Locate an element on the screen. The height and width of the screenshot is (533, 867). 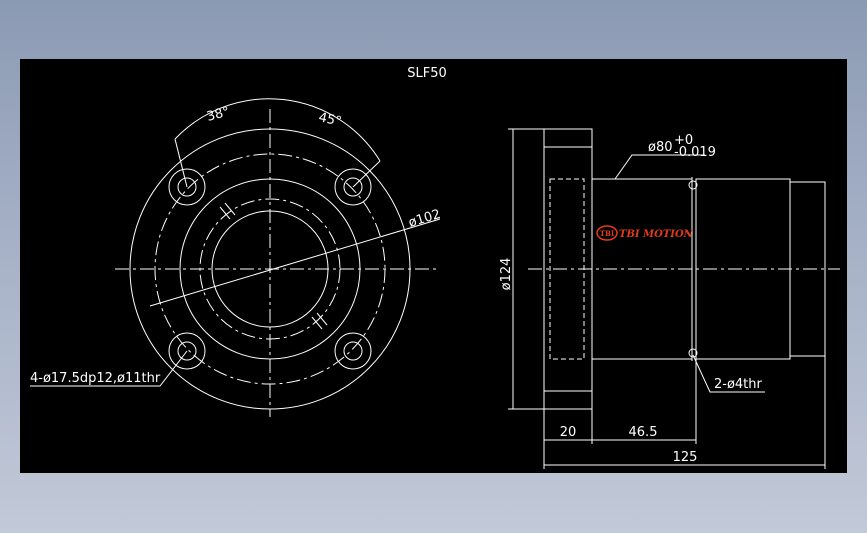
angle-right-label: 45° is located at coordinates (330, 119).